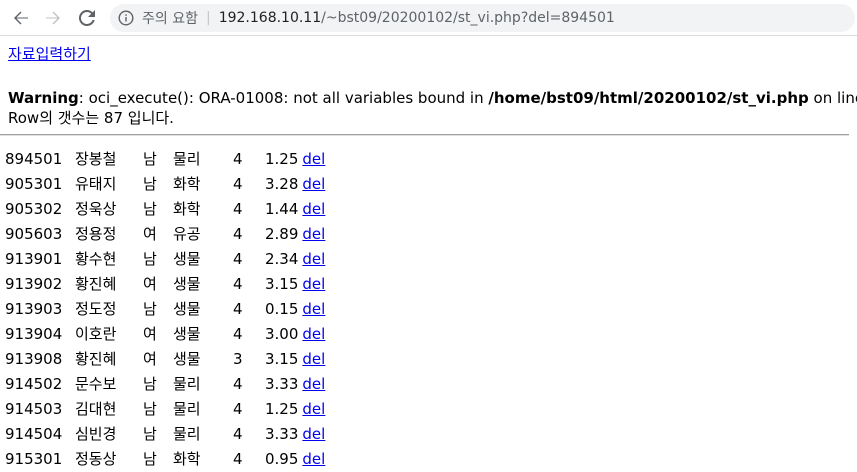 This screenshot has width=857, height=472. What do you see at coordinates (34, 283) in the screenshot?
I see `student-id-cell: 913902` at bounding box center [34, 283].